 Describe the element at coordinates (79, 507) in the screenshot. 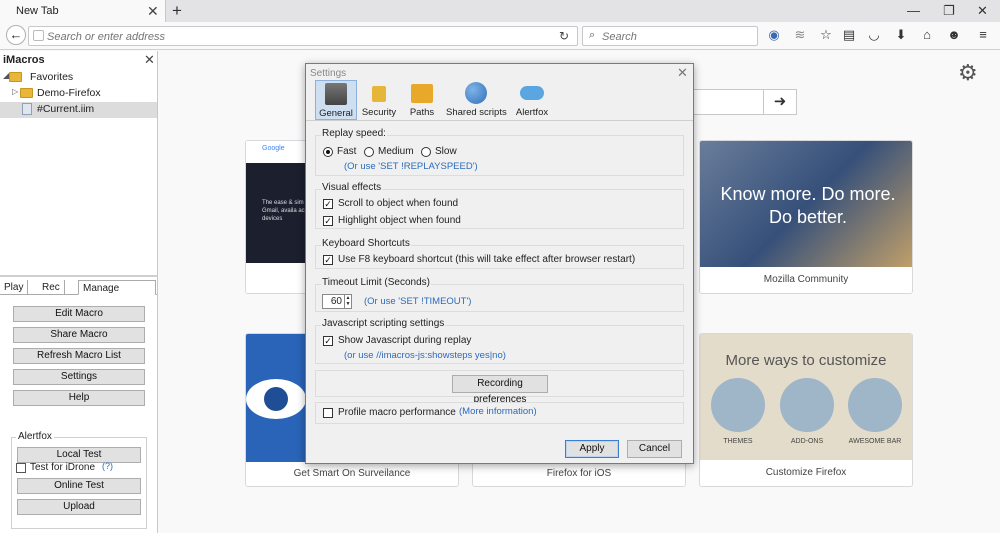

I see `upload-button: Upload` at that location.